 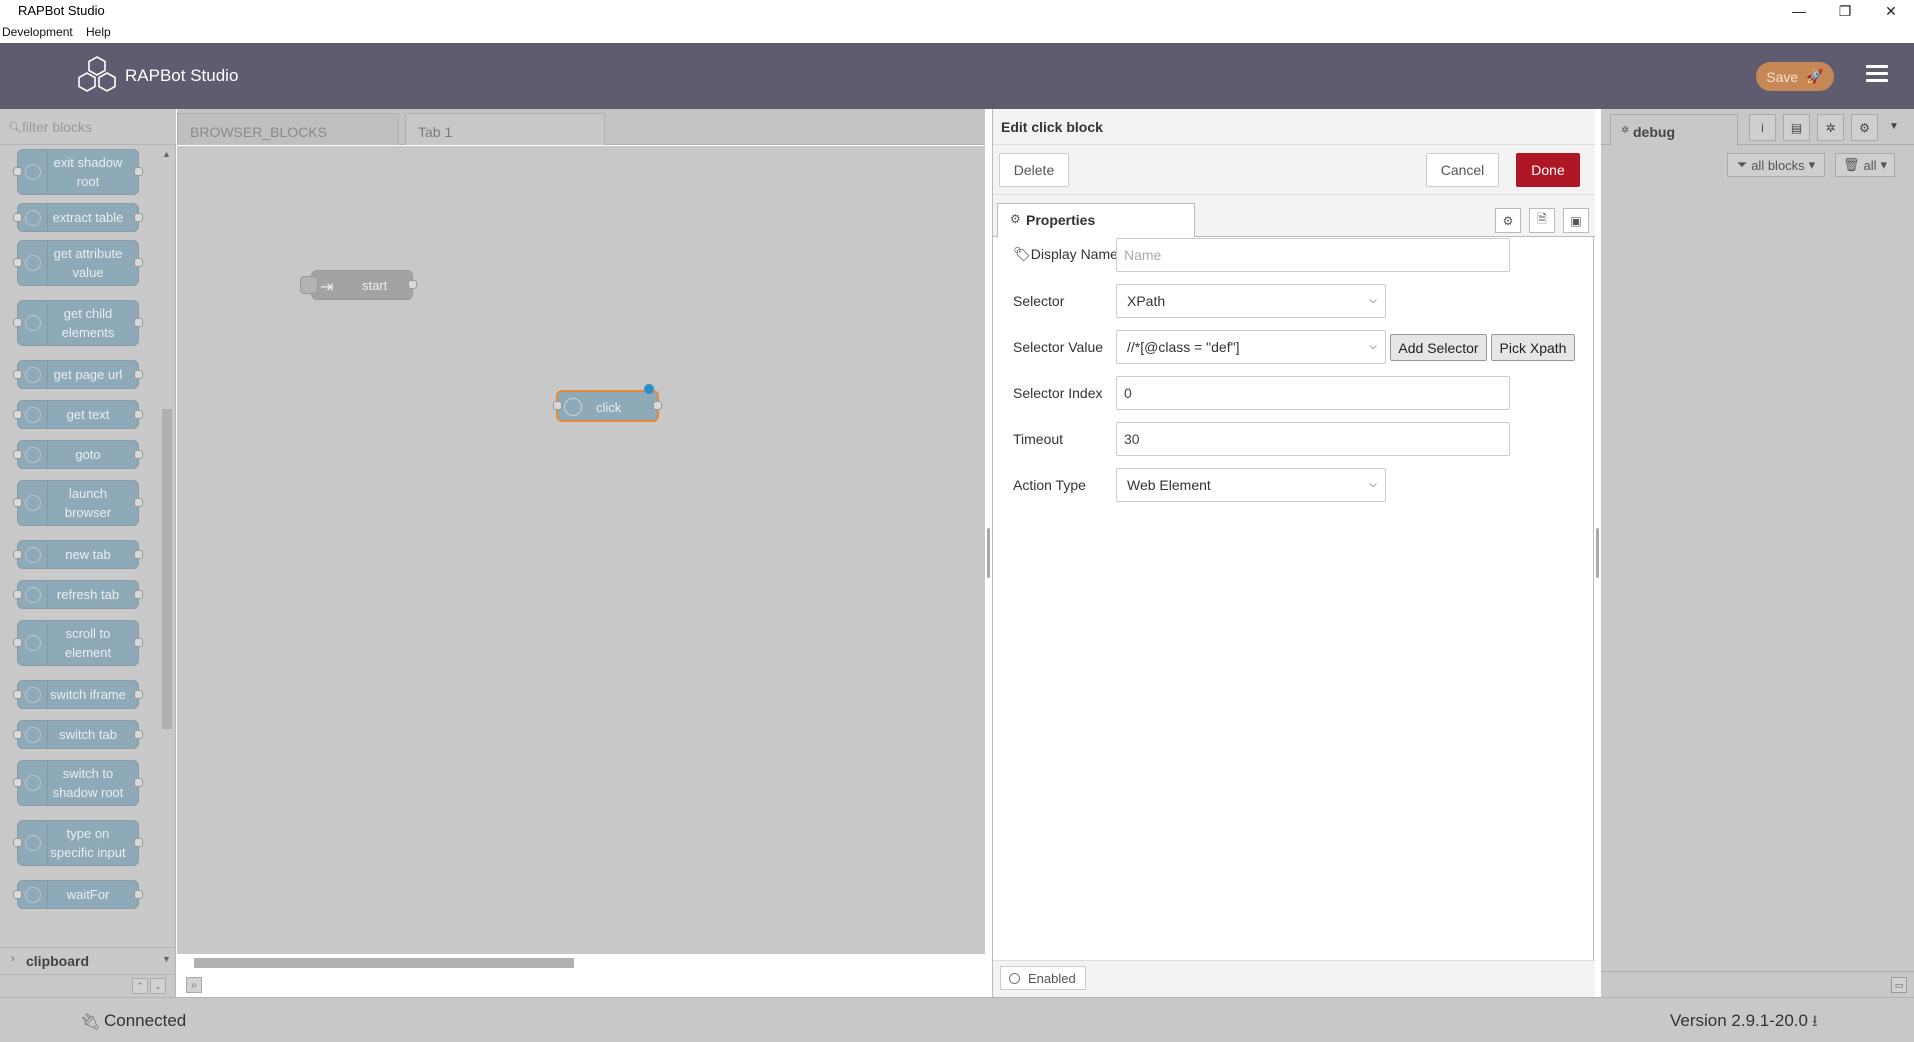 What do you see at coordinates (1096, 220) in the screenshot?
I see `tab-properties: ⚙ Properties` at bounding box center [1096, 220].